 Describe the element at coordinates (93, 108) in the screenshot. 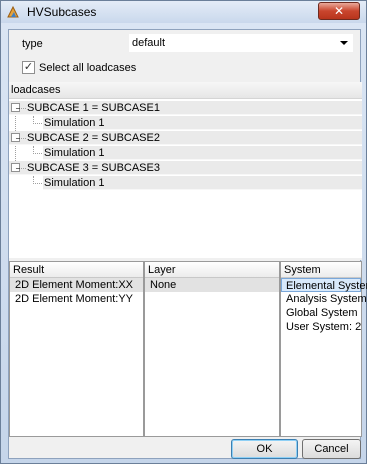

I see `tree-item-label: SUBCASE 1 = SUBCASE1` at that location.